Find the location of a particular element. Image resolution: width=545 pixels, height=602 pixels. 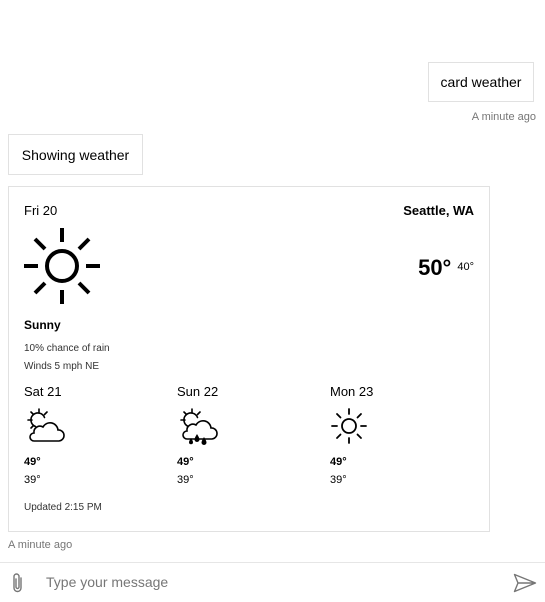

user-message-timestamp: A minute ago is located at coordinates (503, 117).